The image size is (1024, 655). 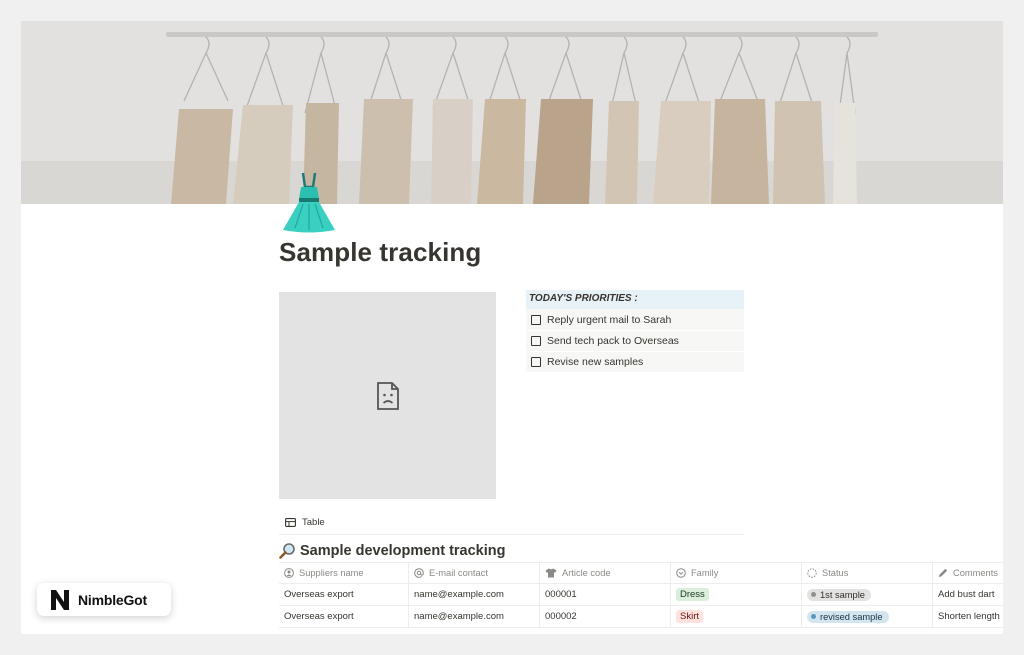 I want to click on column-header: E-mail contact, so click(x=474, y=573).